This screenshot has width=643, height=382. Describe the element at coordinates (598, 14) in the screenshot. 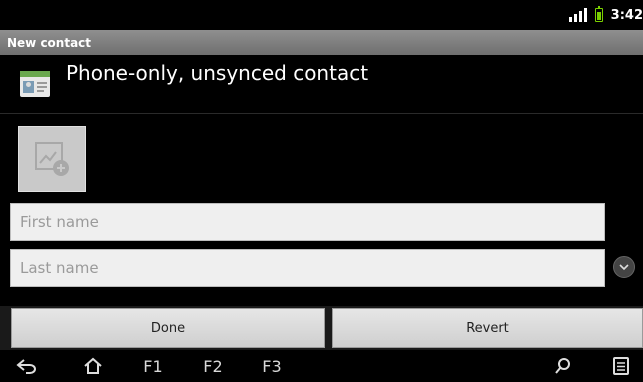

I see `battery-icon` at that location.